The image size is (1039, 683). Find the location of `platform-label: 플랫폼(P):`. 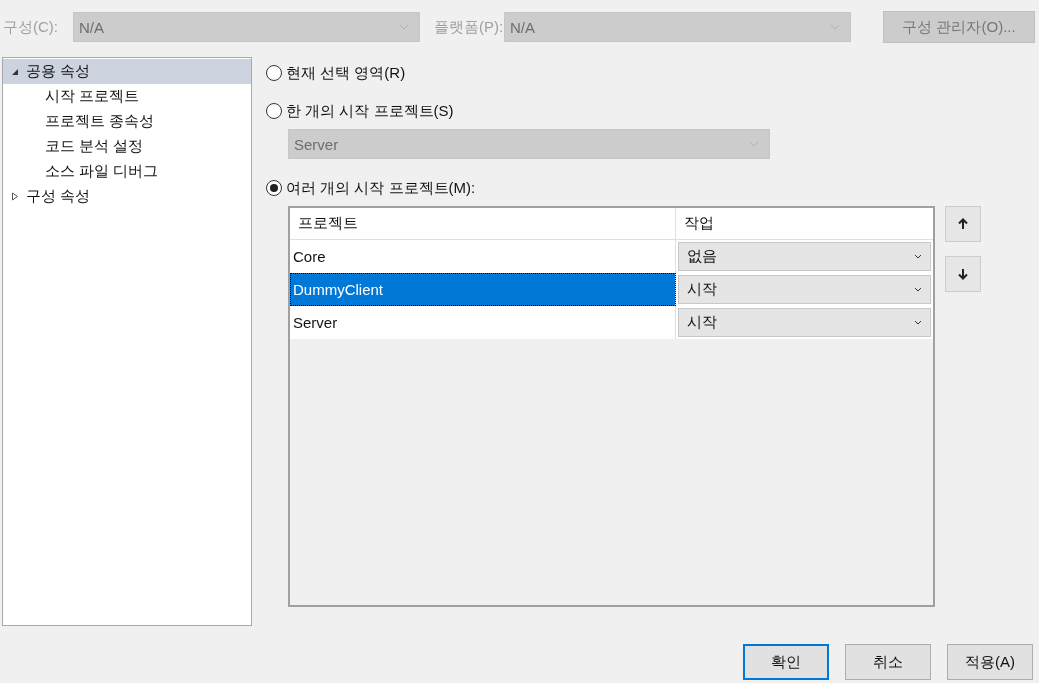

platform-label: 플랫폼(P): is located at coordinates (469, 27).